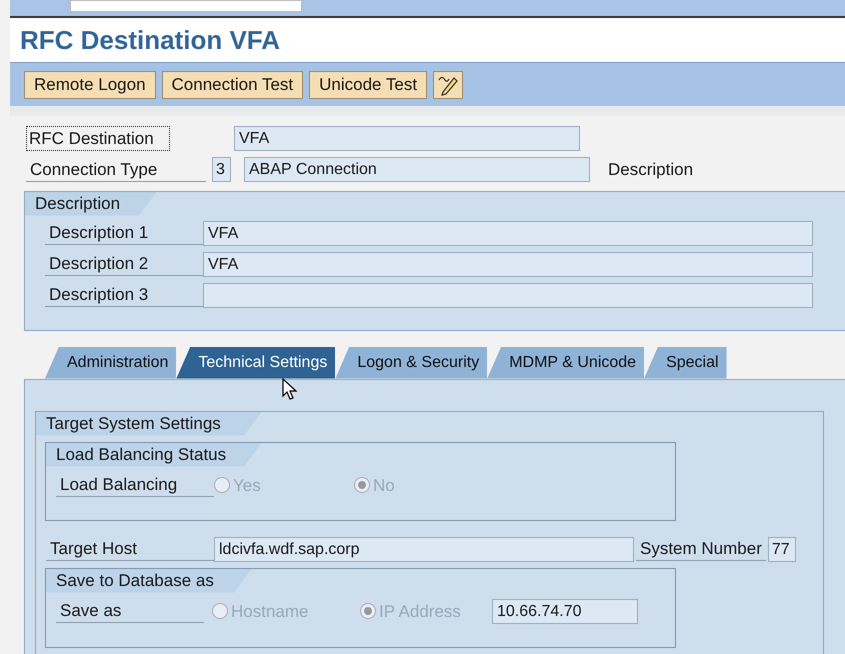  Describe the element at coordinates (411, 362) in the screenshot. I see `tab: Logon & Security` at that location.